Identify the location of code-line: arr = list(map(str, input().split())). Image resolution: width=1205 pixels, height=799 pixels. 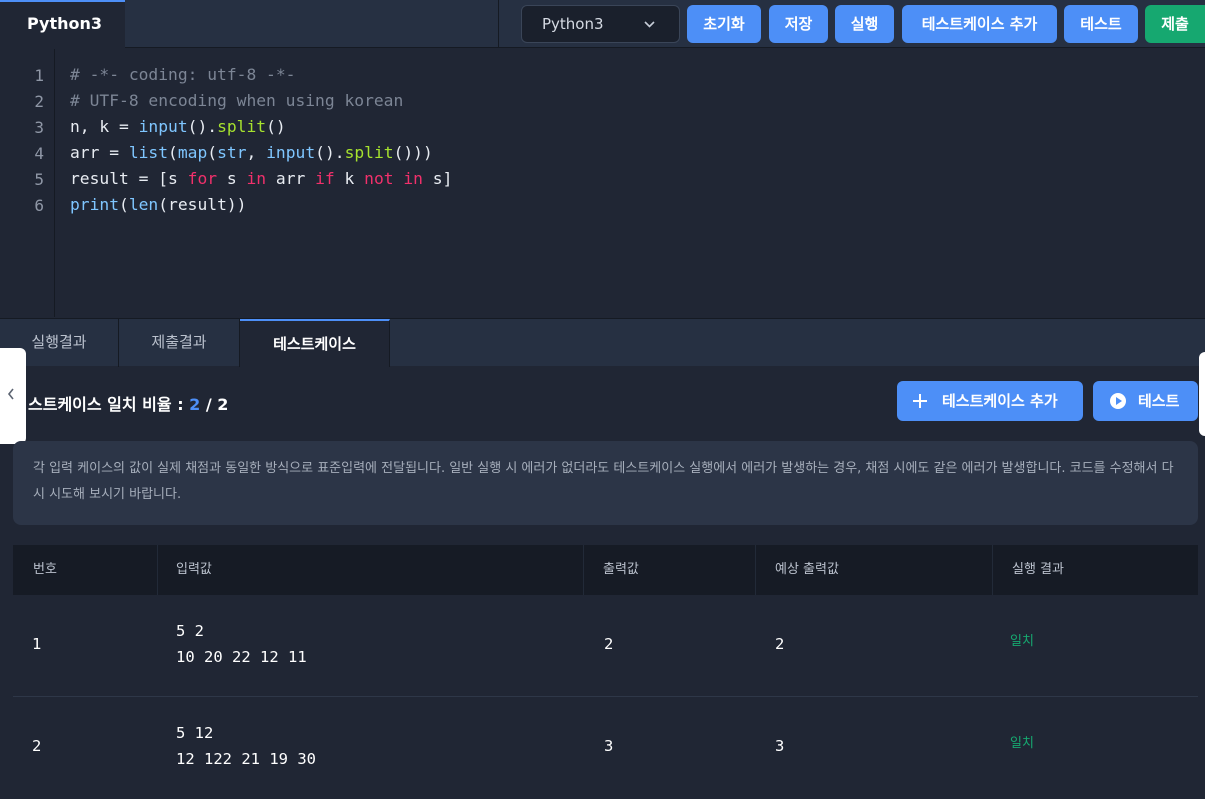
(251, 152).